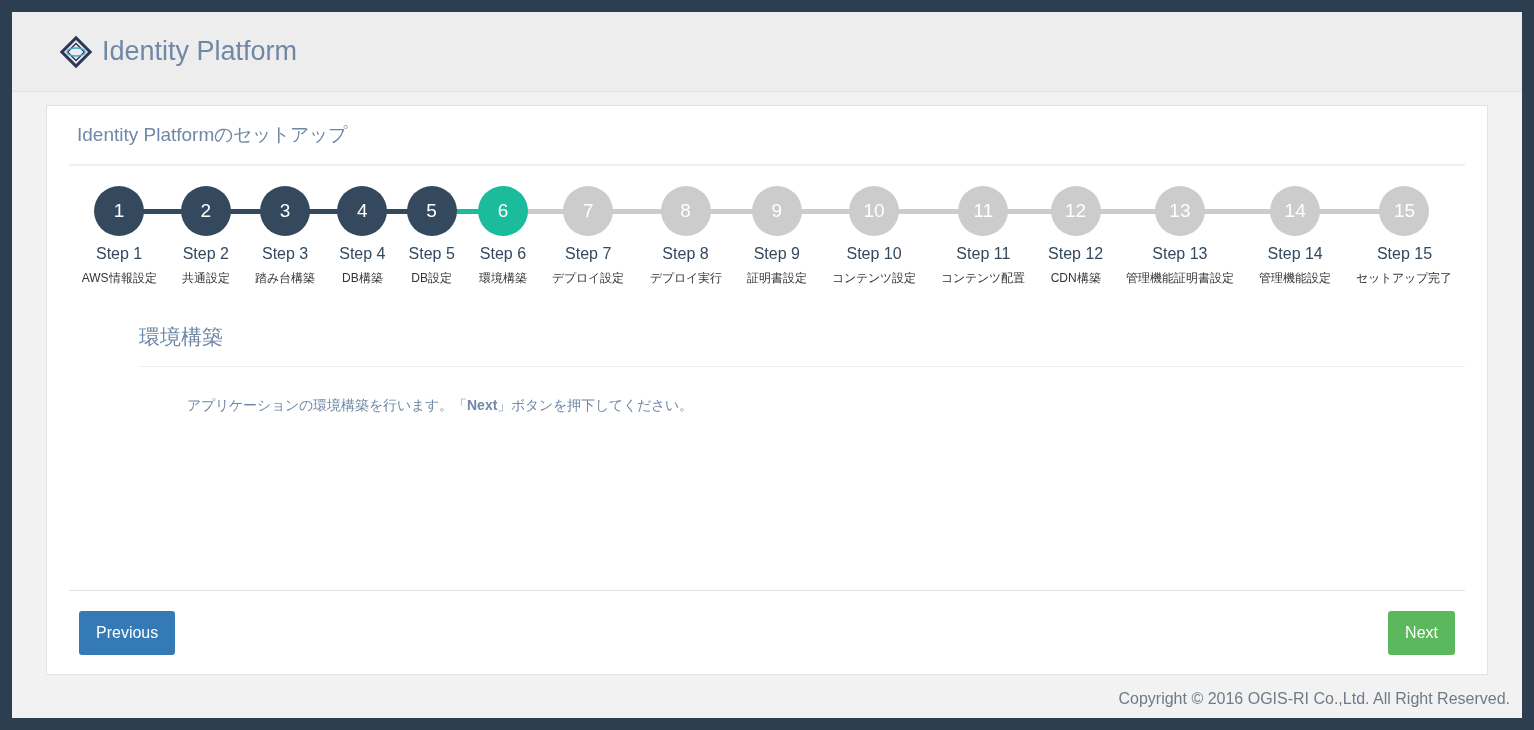  What do you see at coordinates (1295, 278) in the screenshot?
I see `step-caption: 管理機能設定` at bounding box center [1295, 278].